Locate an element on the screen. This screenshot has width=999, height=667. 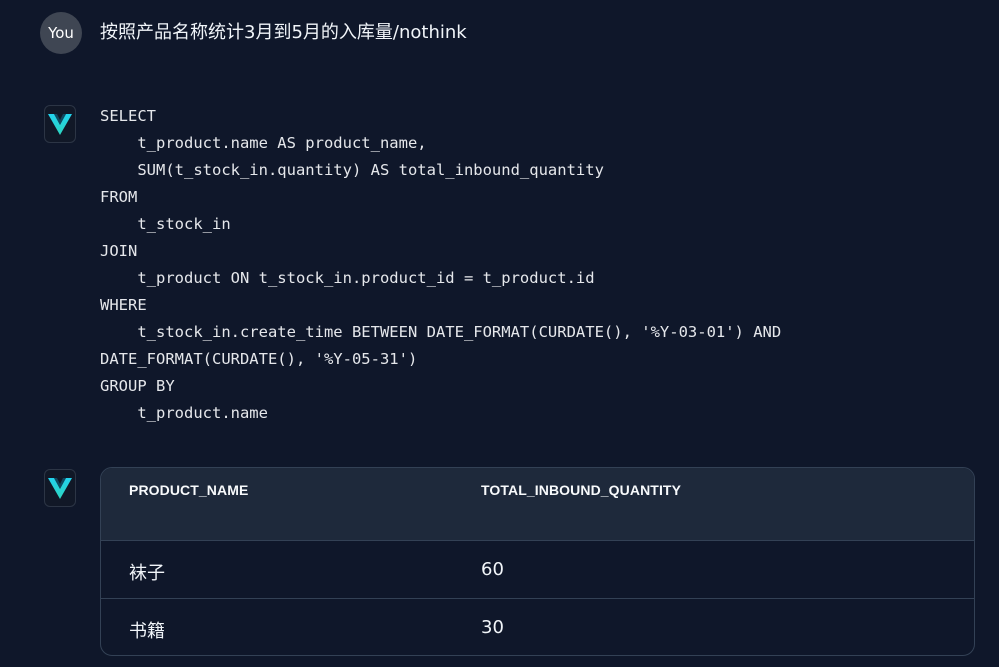
code-line: SELECT is located at coordinates (128, 116).